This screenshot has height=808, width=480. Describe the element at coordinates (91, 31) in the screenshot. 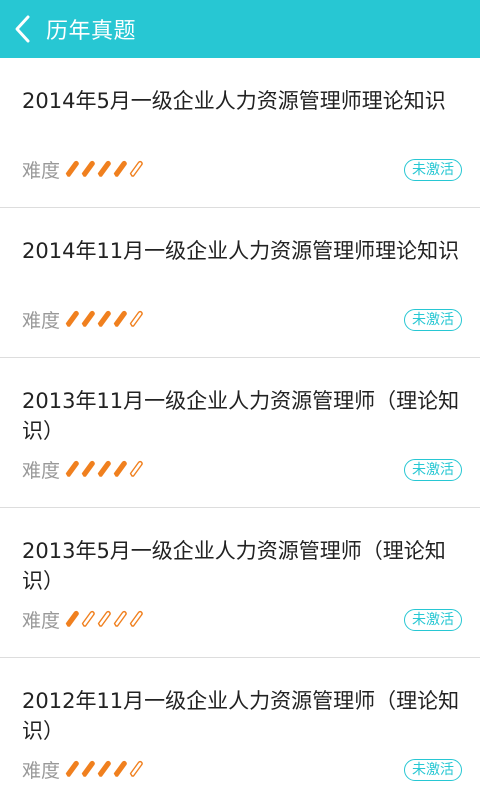

I see `page-title: 历年真题` at that location.